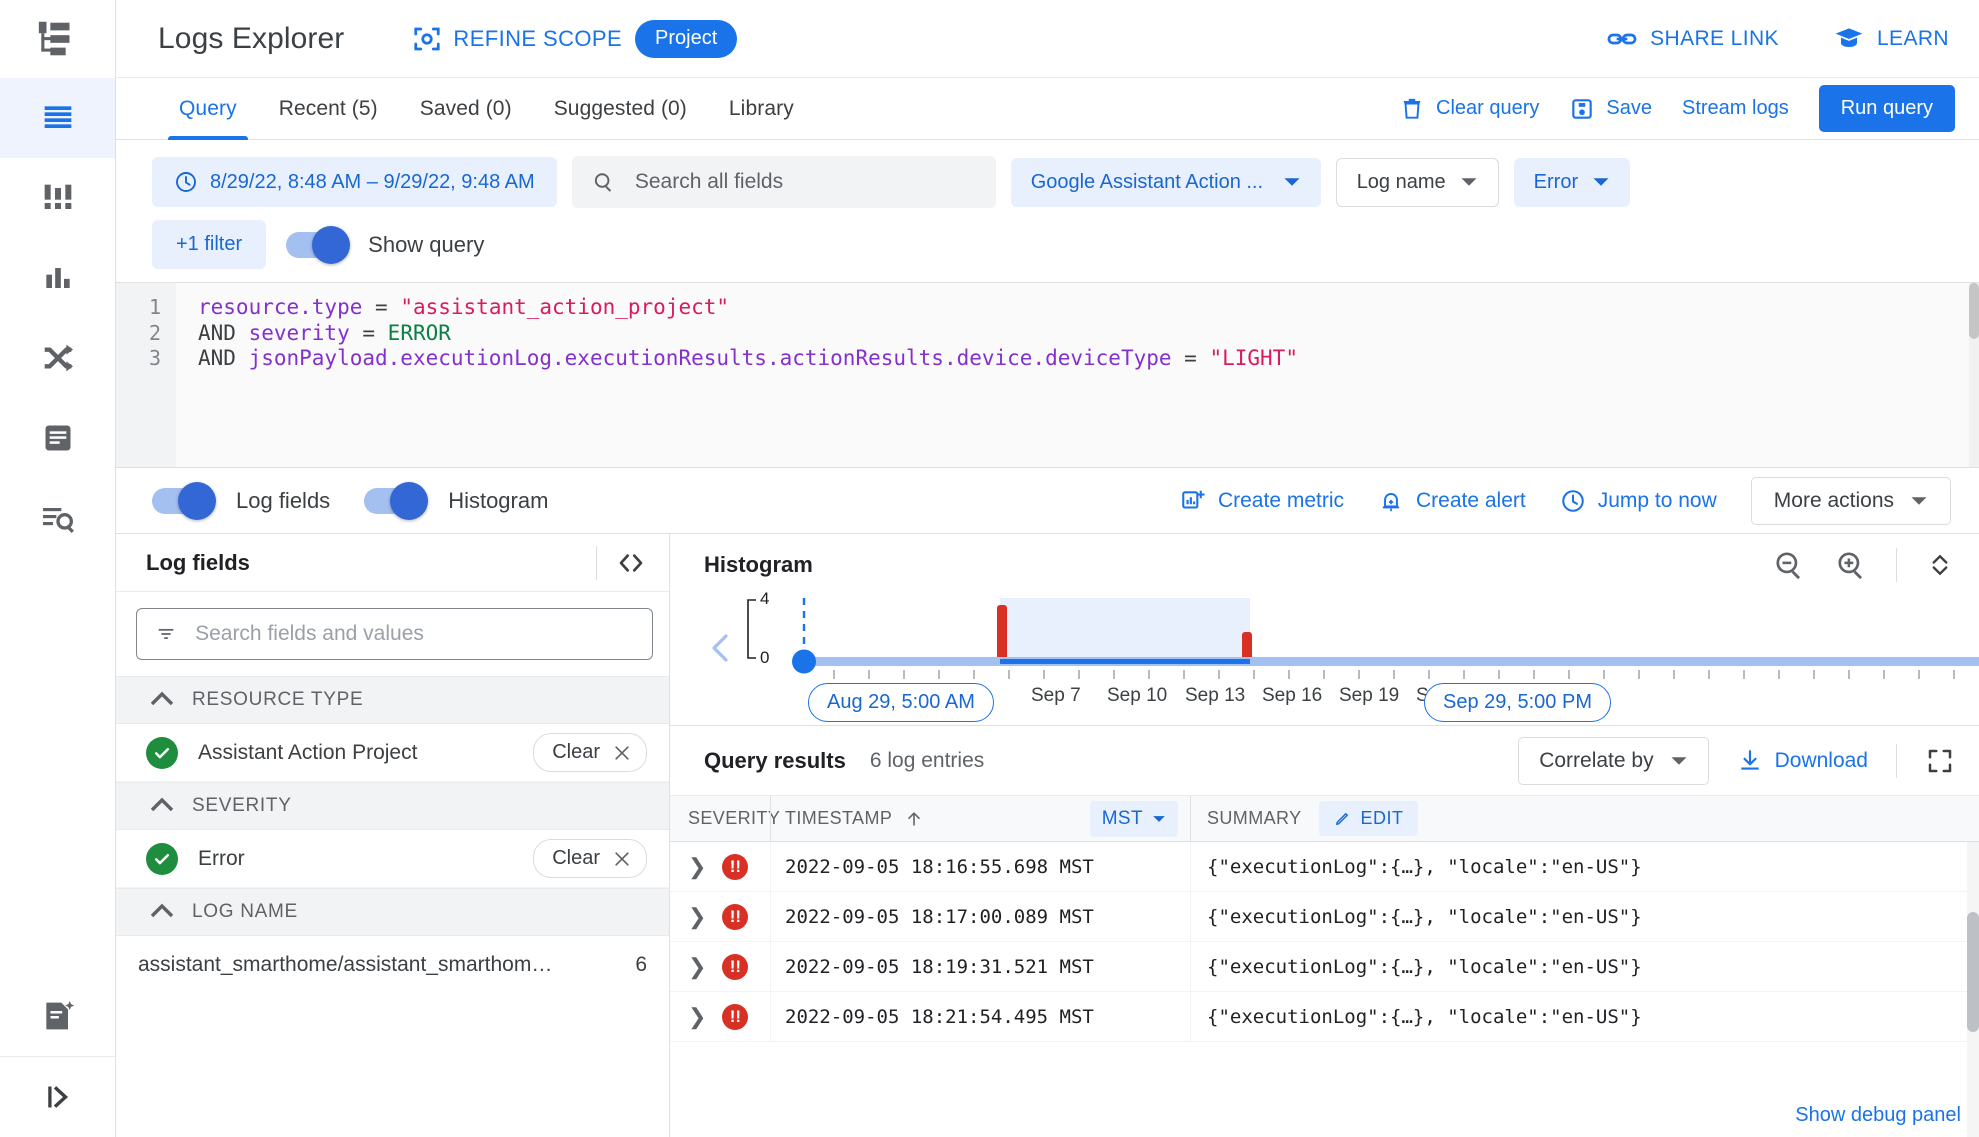 The width and height of the screenshot is (1979, 1137). Describe the element at coordinates (413, 634) in the screenshot. I see `fields-search-input` at that location.